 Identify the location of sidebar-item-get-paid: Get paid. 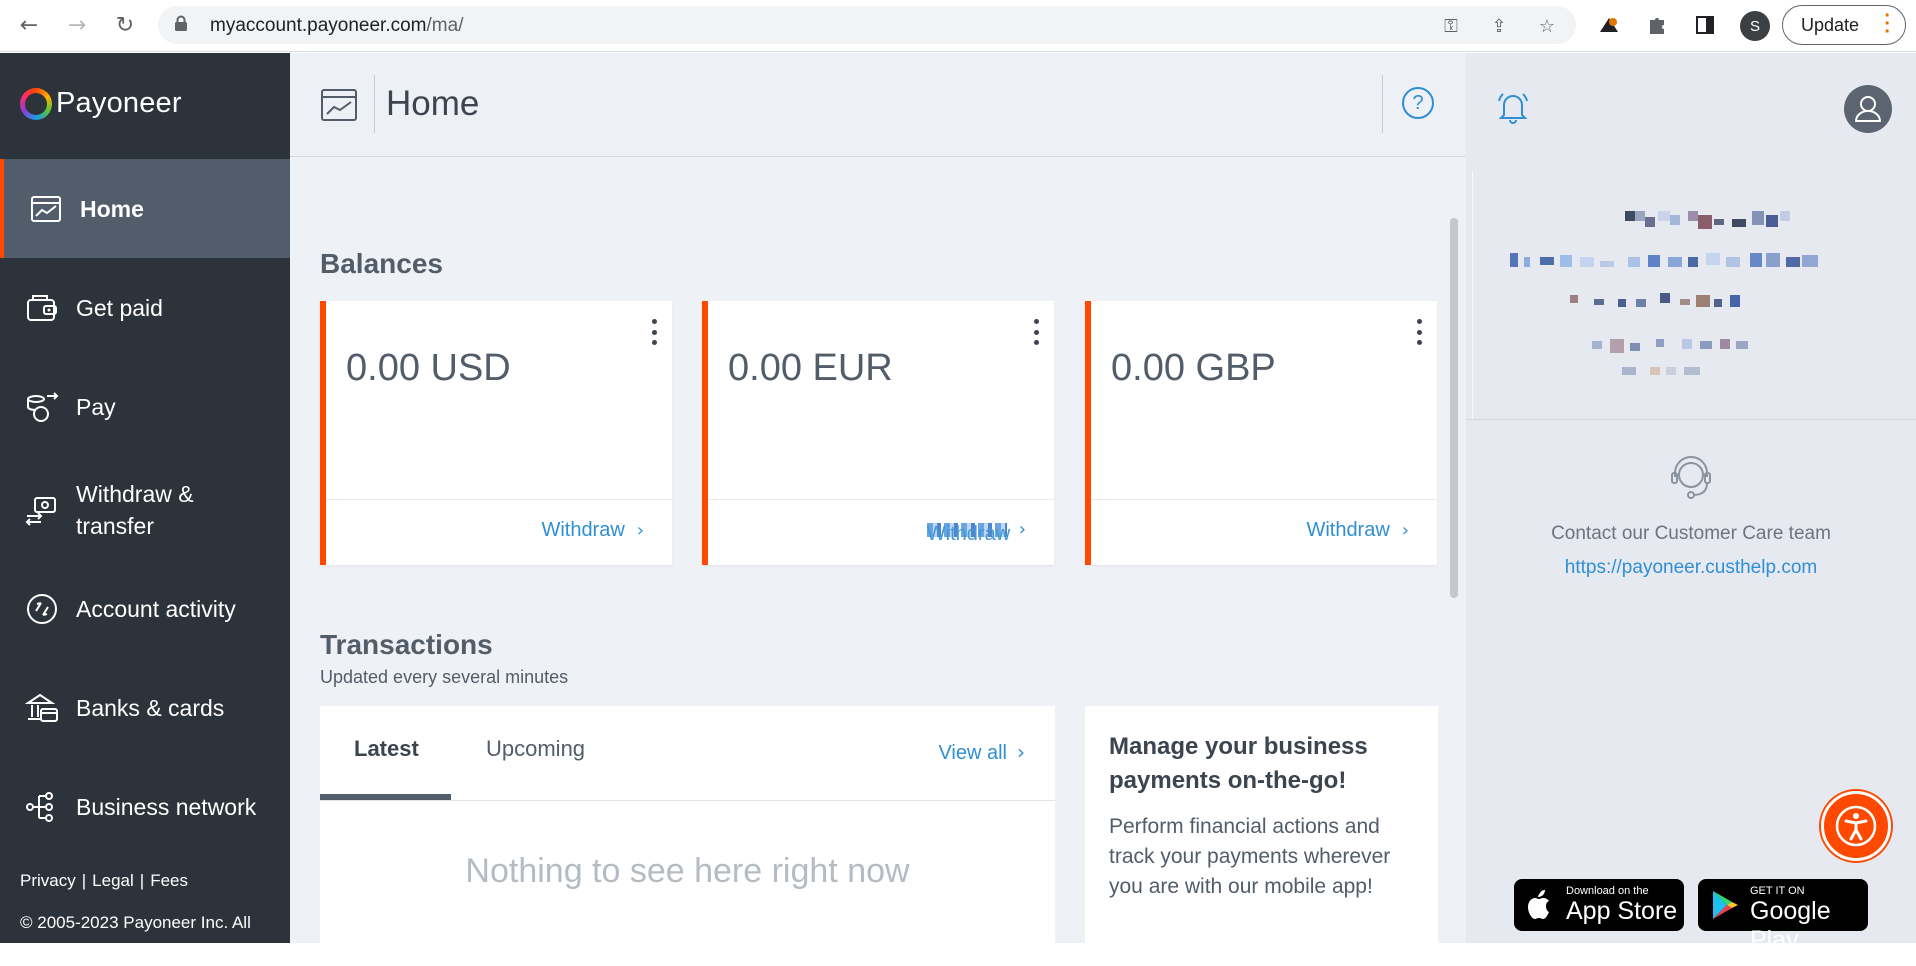
(145, 307).